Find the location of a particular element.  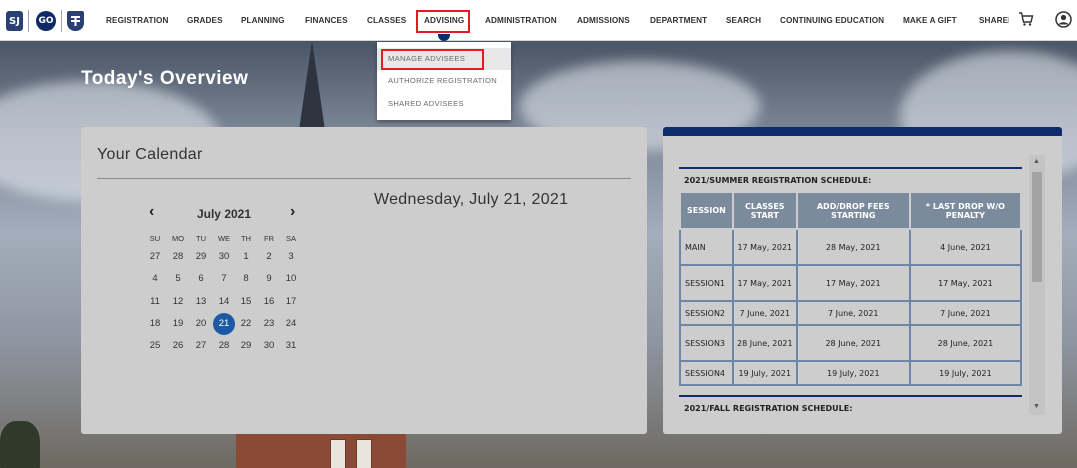

menu-item-shared-advisees: SHARED ADVISEES is located at coordinates (444, 104).